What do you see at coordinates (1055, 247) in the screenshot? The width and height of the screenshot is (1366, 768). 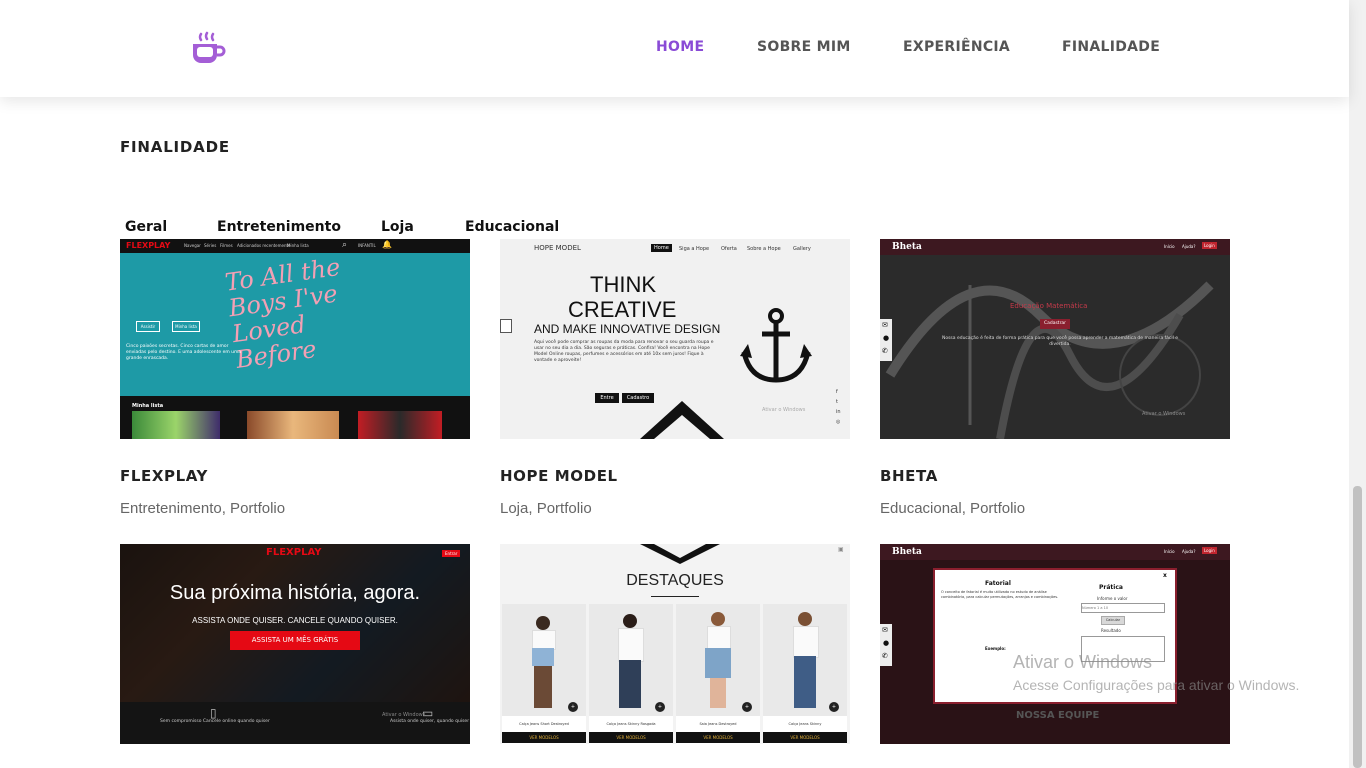 I see `bheta-header` at bounding box center [1055, 247].